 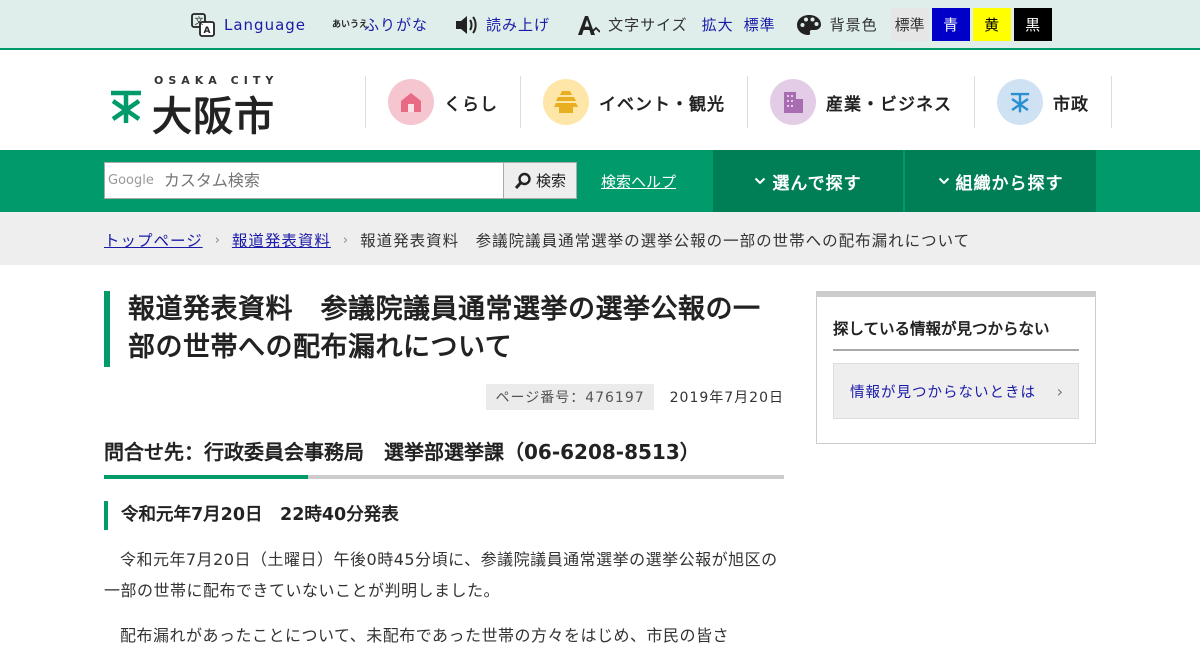 I want to click on nav-living: くらし, so click(x=442, y=102).